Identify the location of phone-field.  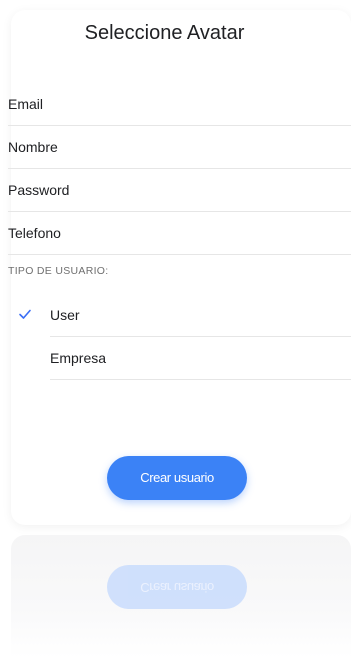
(179, 233).